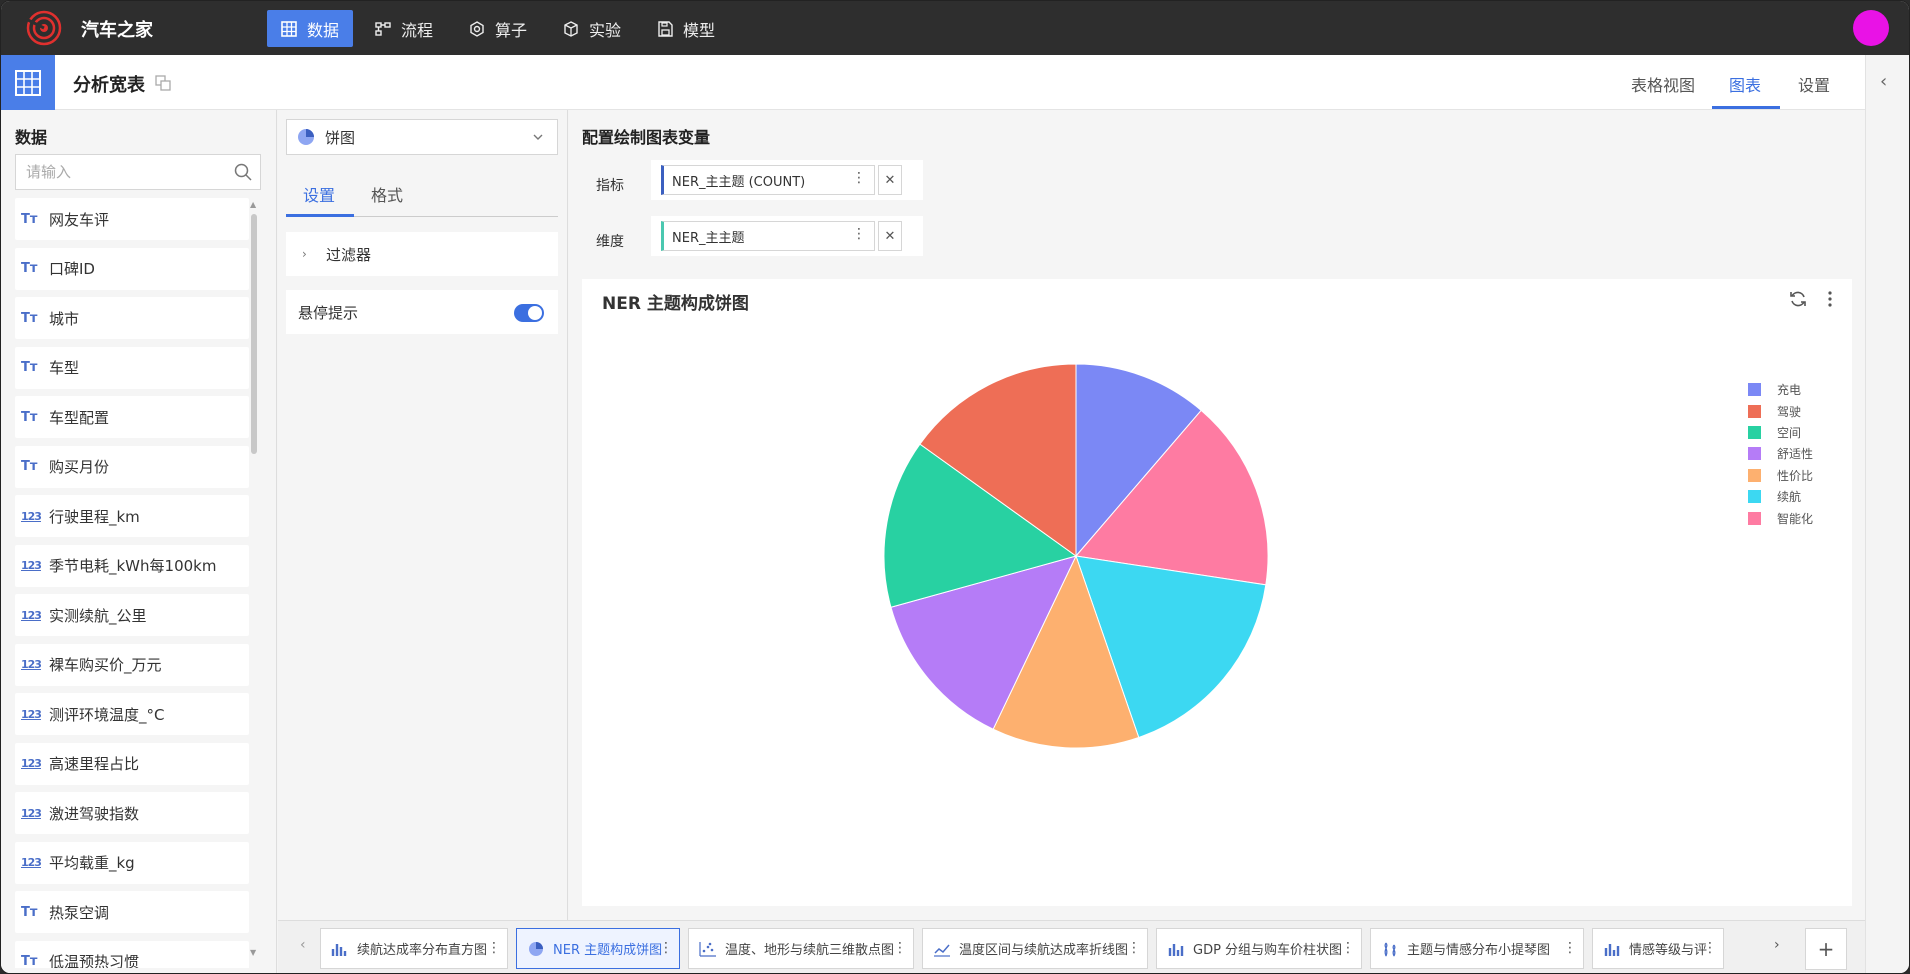 This screenshot has height=974, width=1910. Describe the element at coordinates (132, 664) in the screenshot. I see `field-item: 123 裸车购买价_万元` at that location.